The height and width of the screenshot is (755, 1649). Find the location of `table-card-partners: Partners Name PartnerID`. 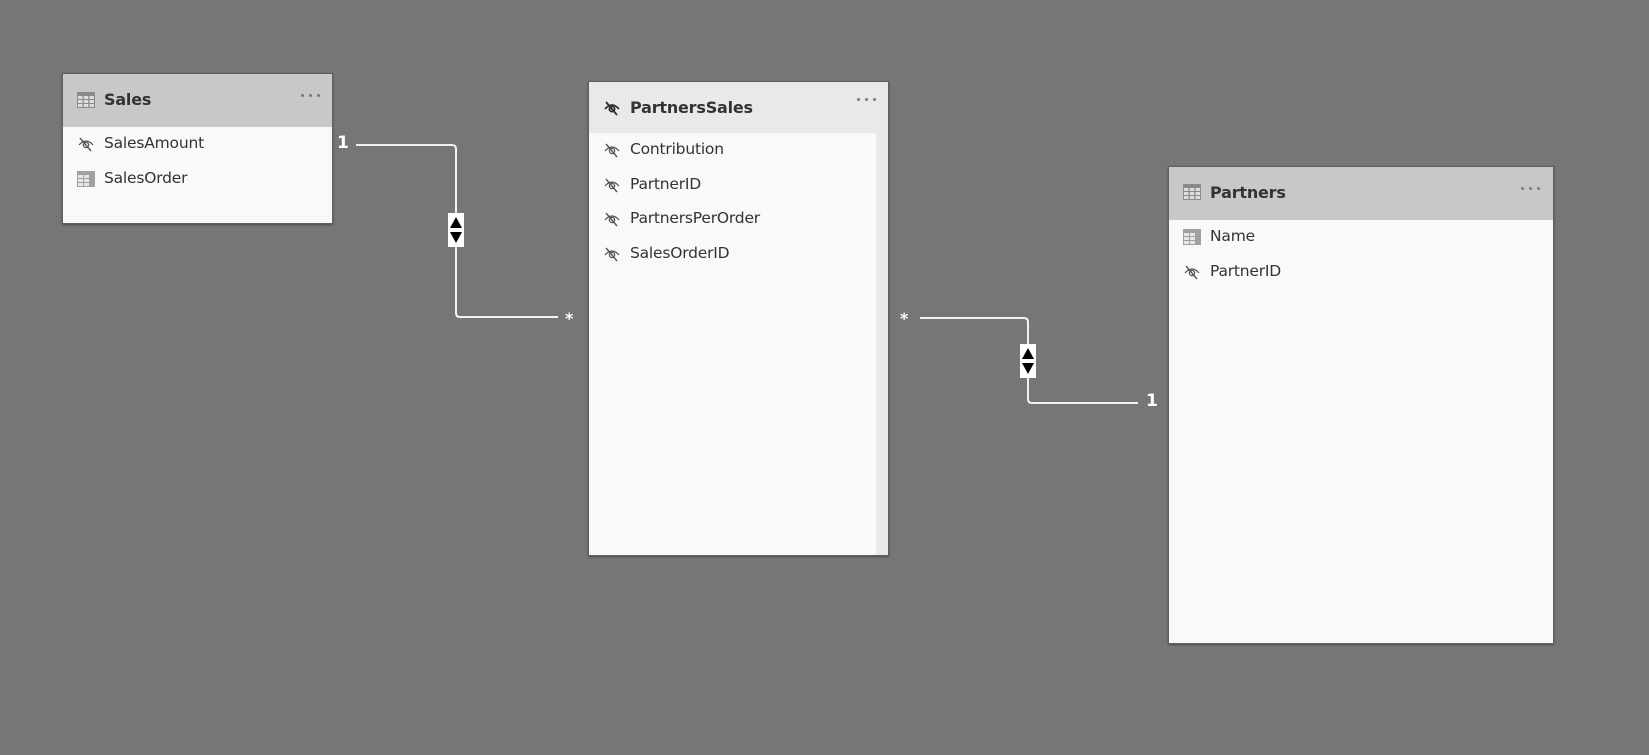

table-card-partners: Partners Name PartnerID is located at coordinates (1361, 405).